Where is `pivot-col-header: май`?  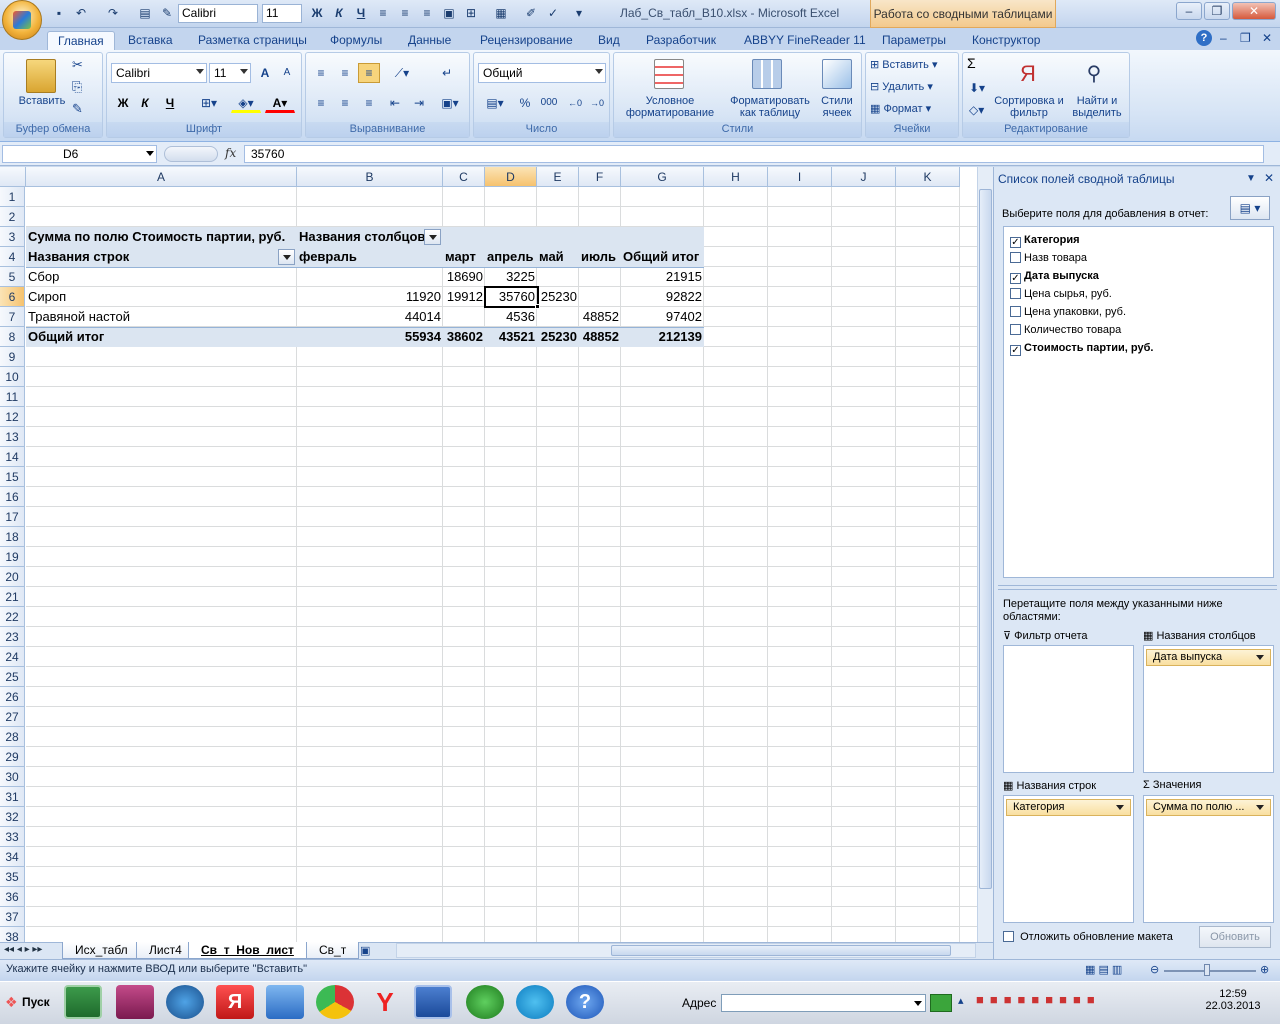 pivot-col-header: май is located at coordinates (551, 257).